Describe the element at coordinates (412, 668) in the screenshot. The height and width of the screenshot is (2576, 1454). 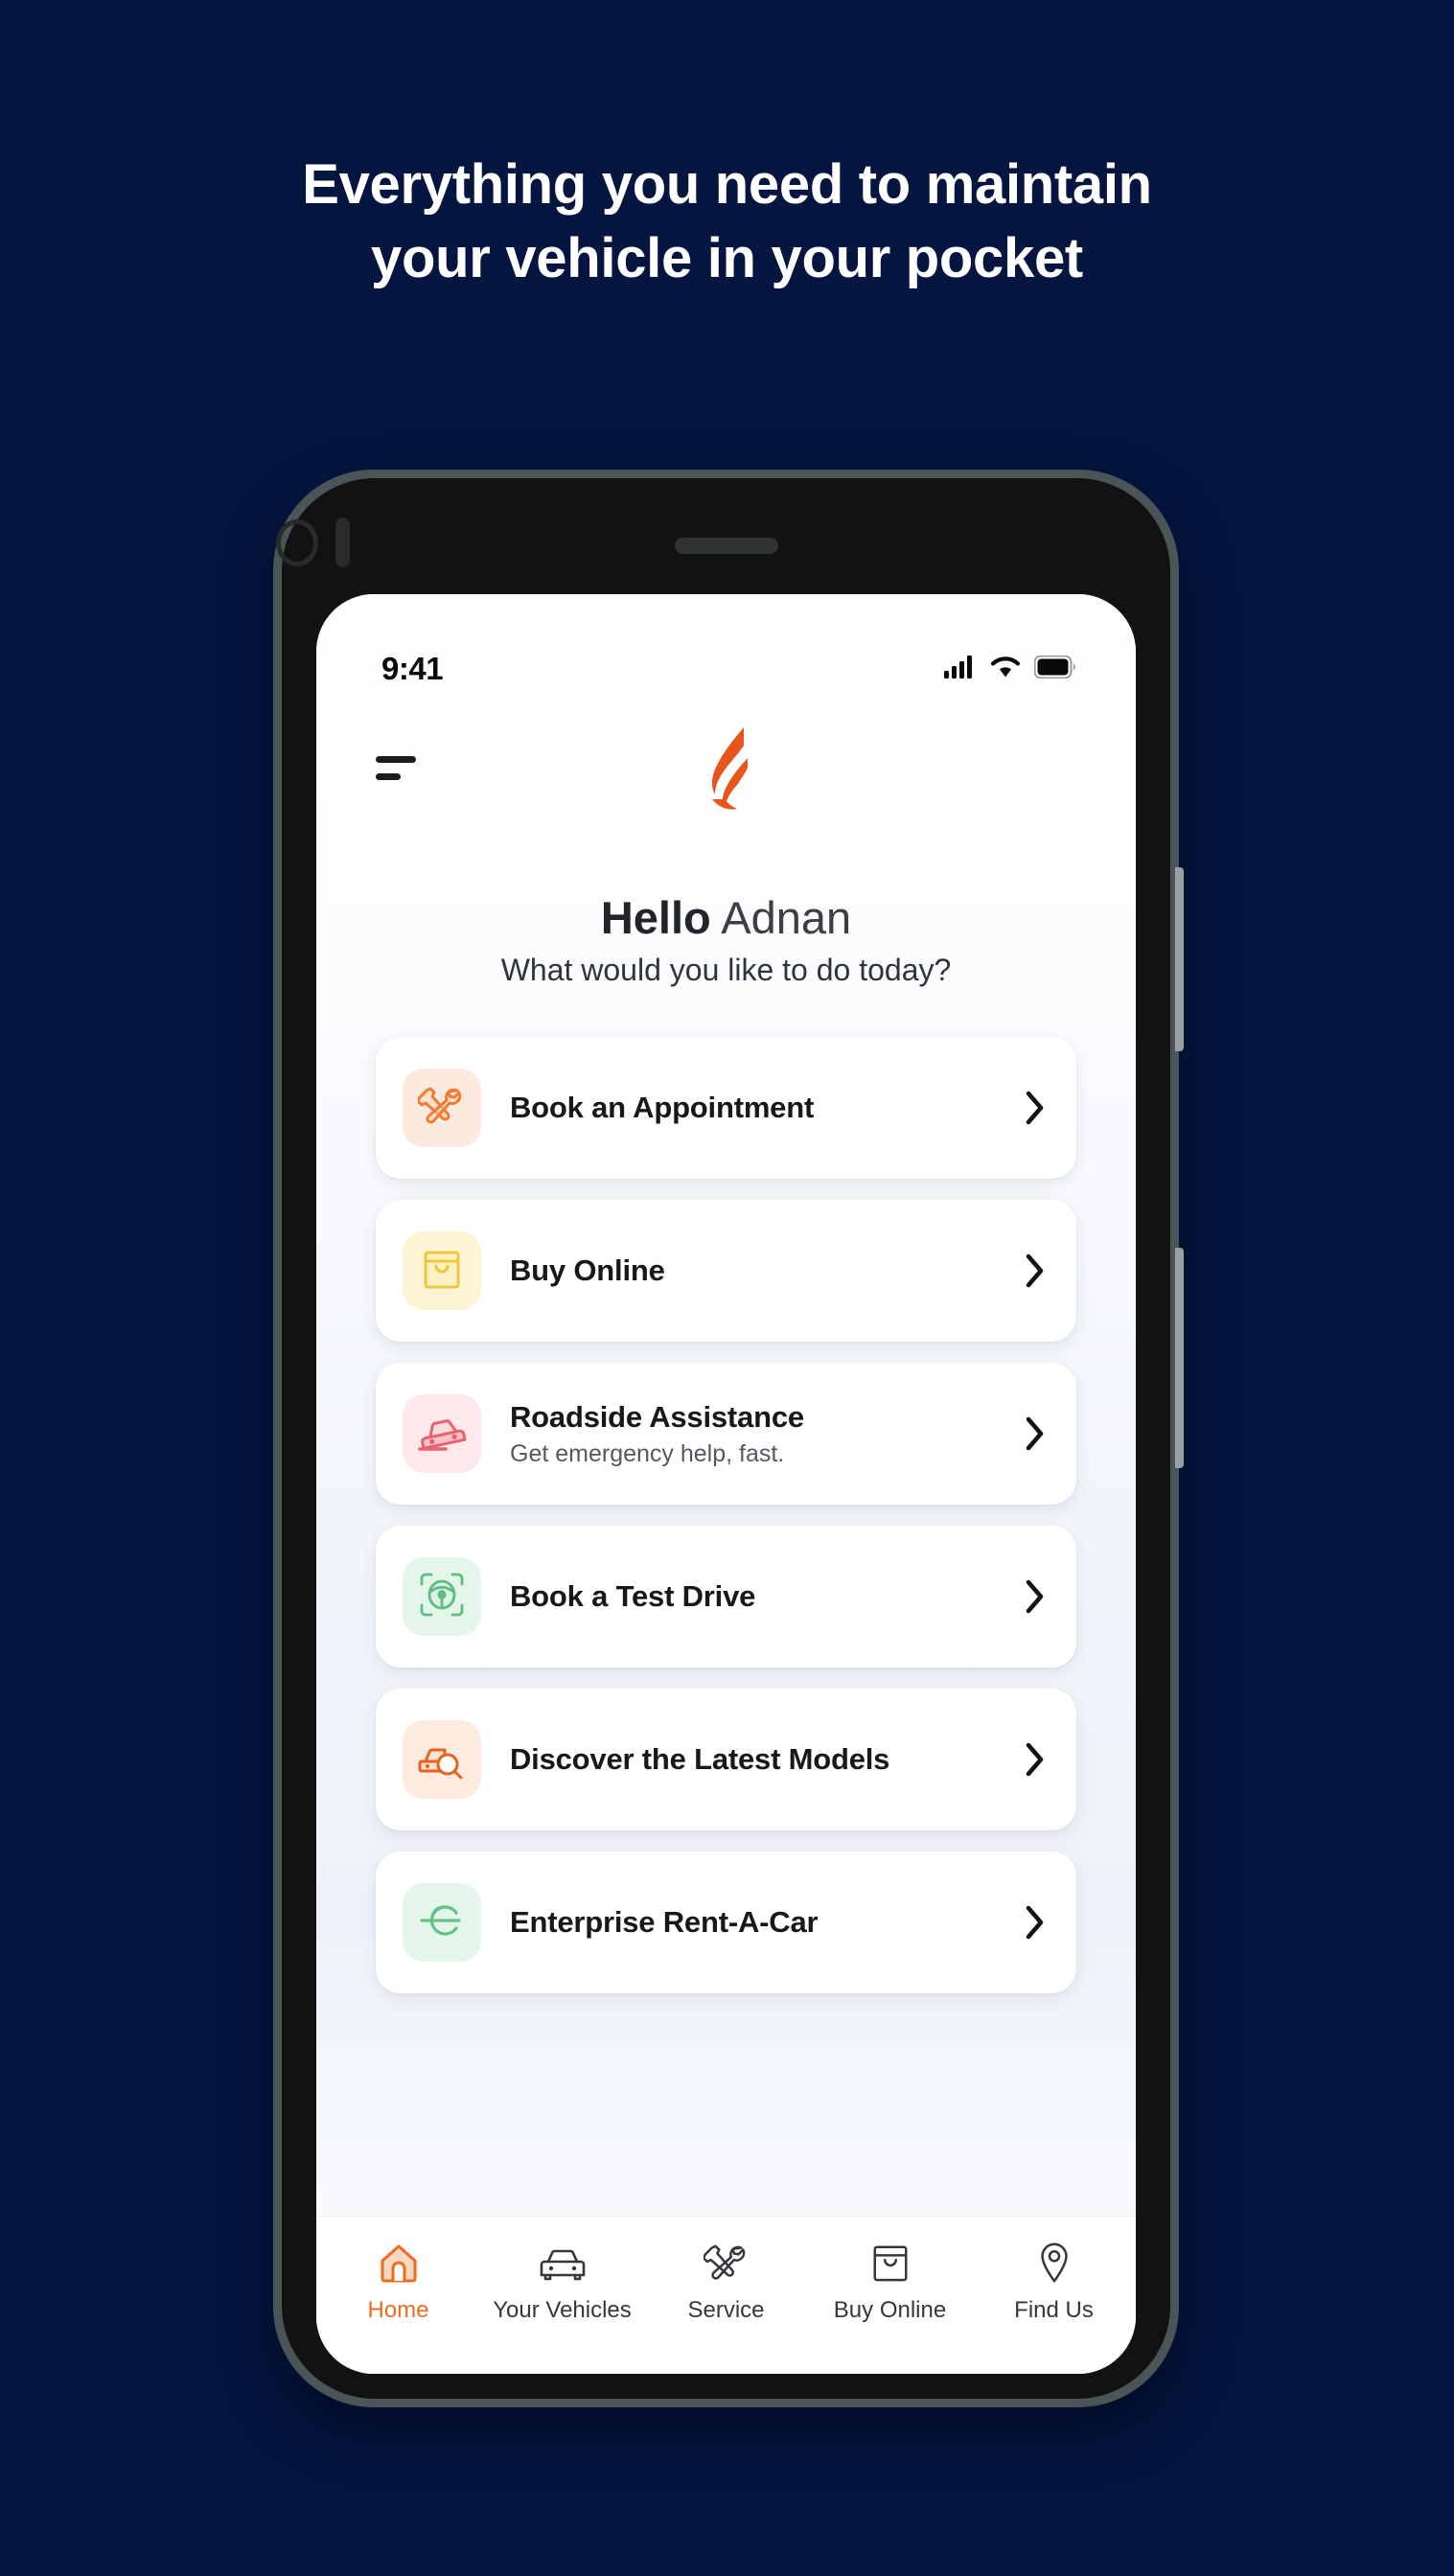
I see `status-time: 9:41` at that location.